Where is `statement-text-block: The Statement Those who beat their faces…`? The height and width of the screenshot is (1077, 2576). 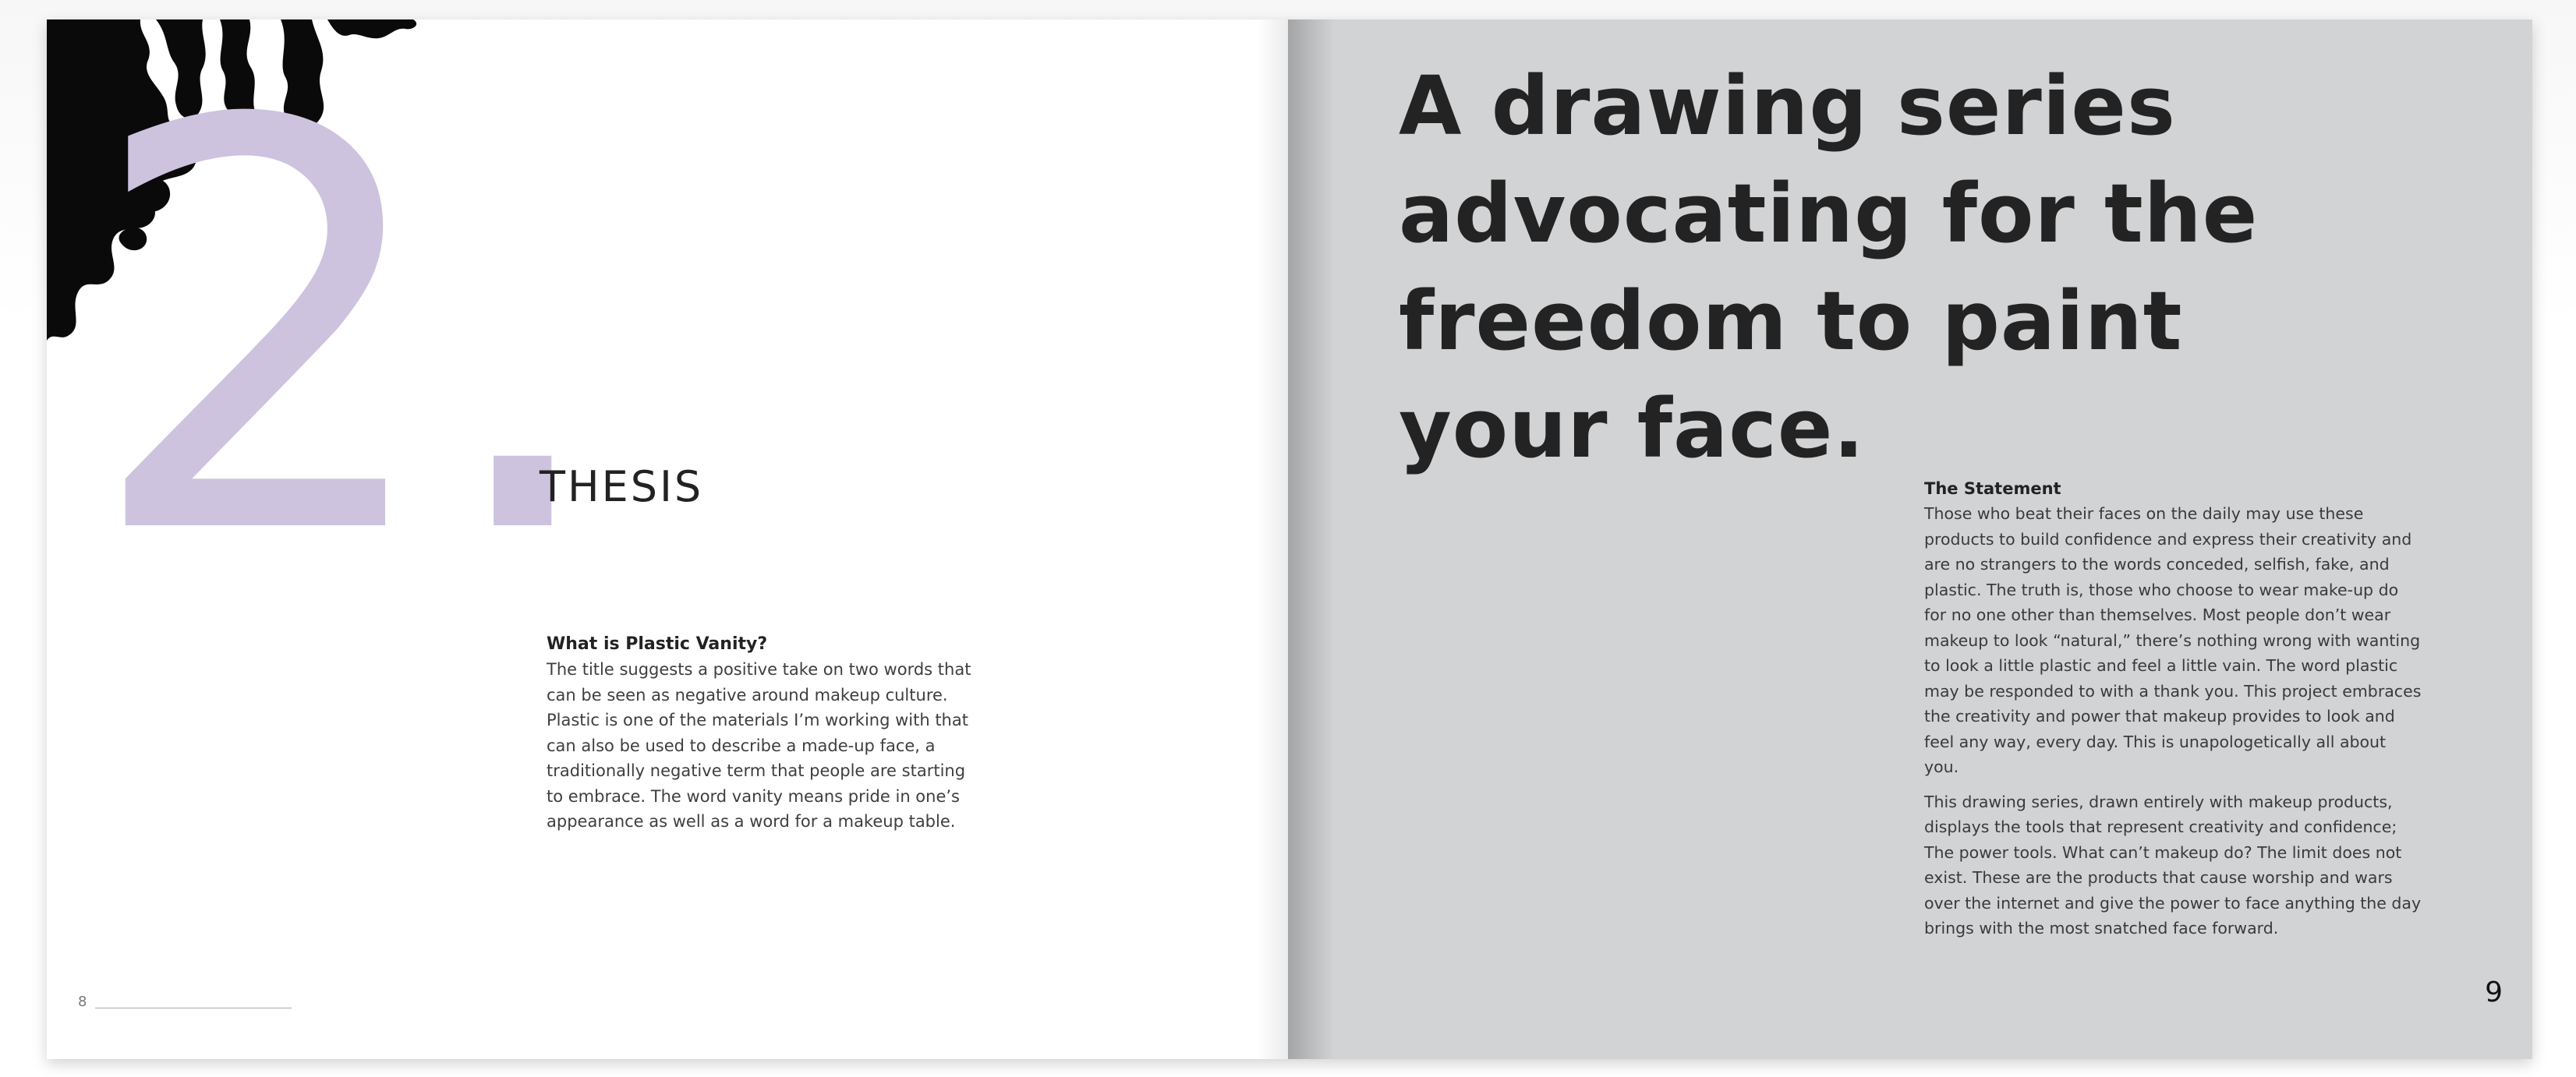
statement-text-block: The Statement Those who beat their faces… is located at coordinates (2173, 713).